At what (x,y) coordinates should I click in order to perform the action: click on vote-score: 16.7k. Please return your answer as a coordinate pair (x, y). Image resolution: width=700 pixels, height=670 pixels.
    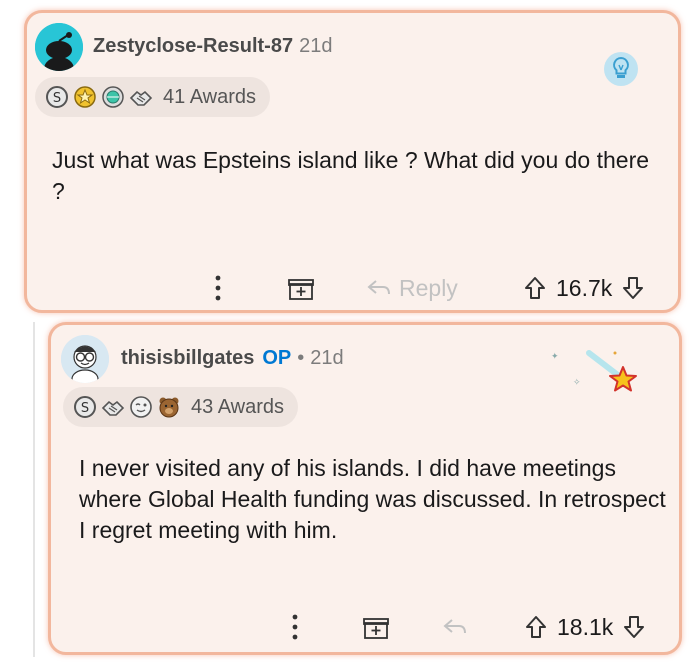
    Looking at the image, I should click on (584, 287).